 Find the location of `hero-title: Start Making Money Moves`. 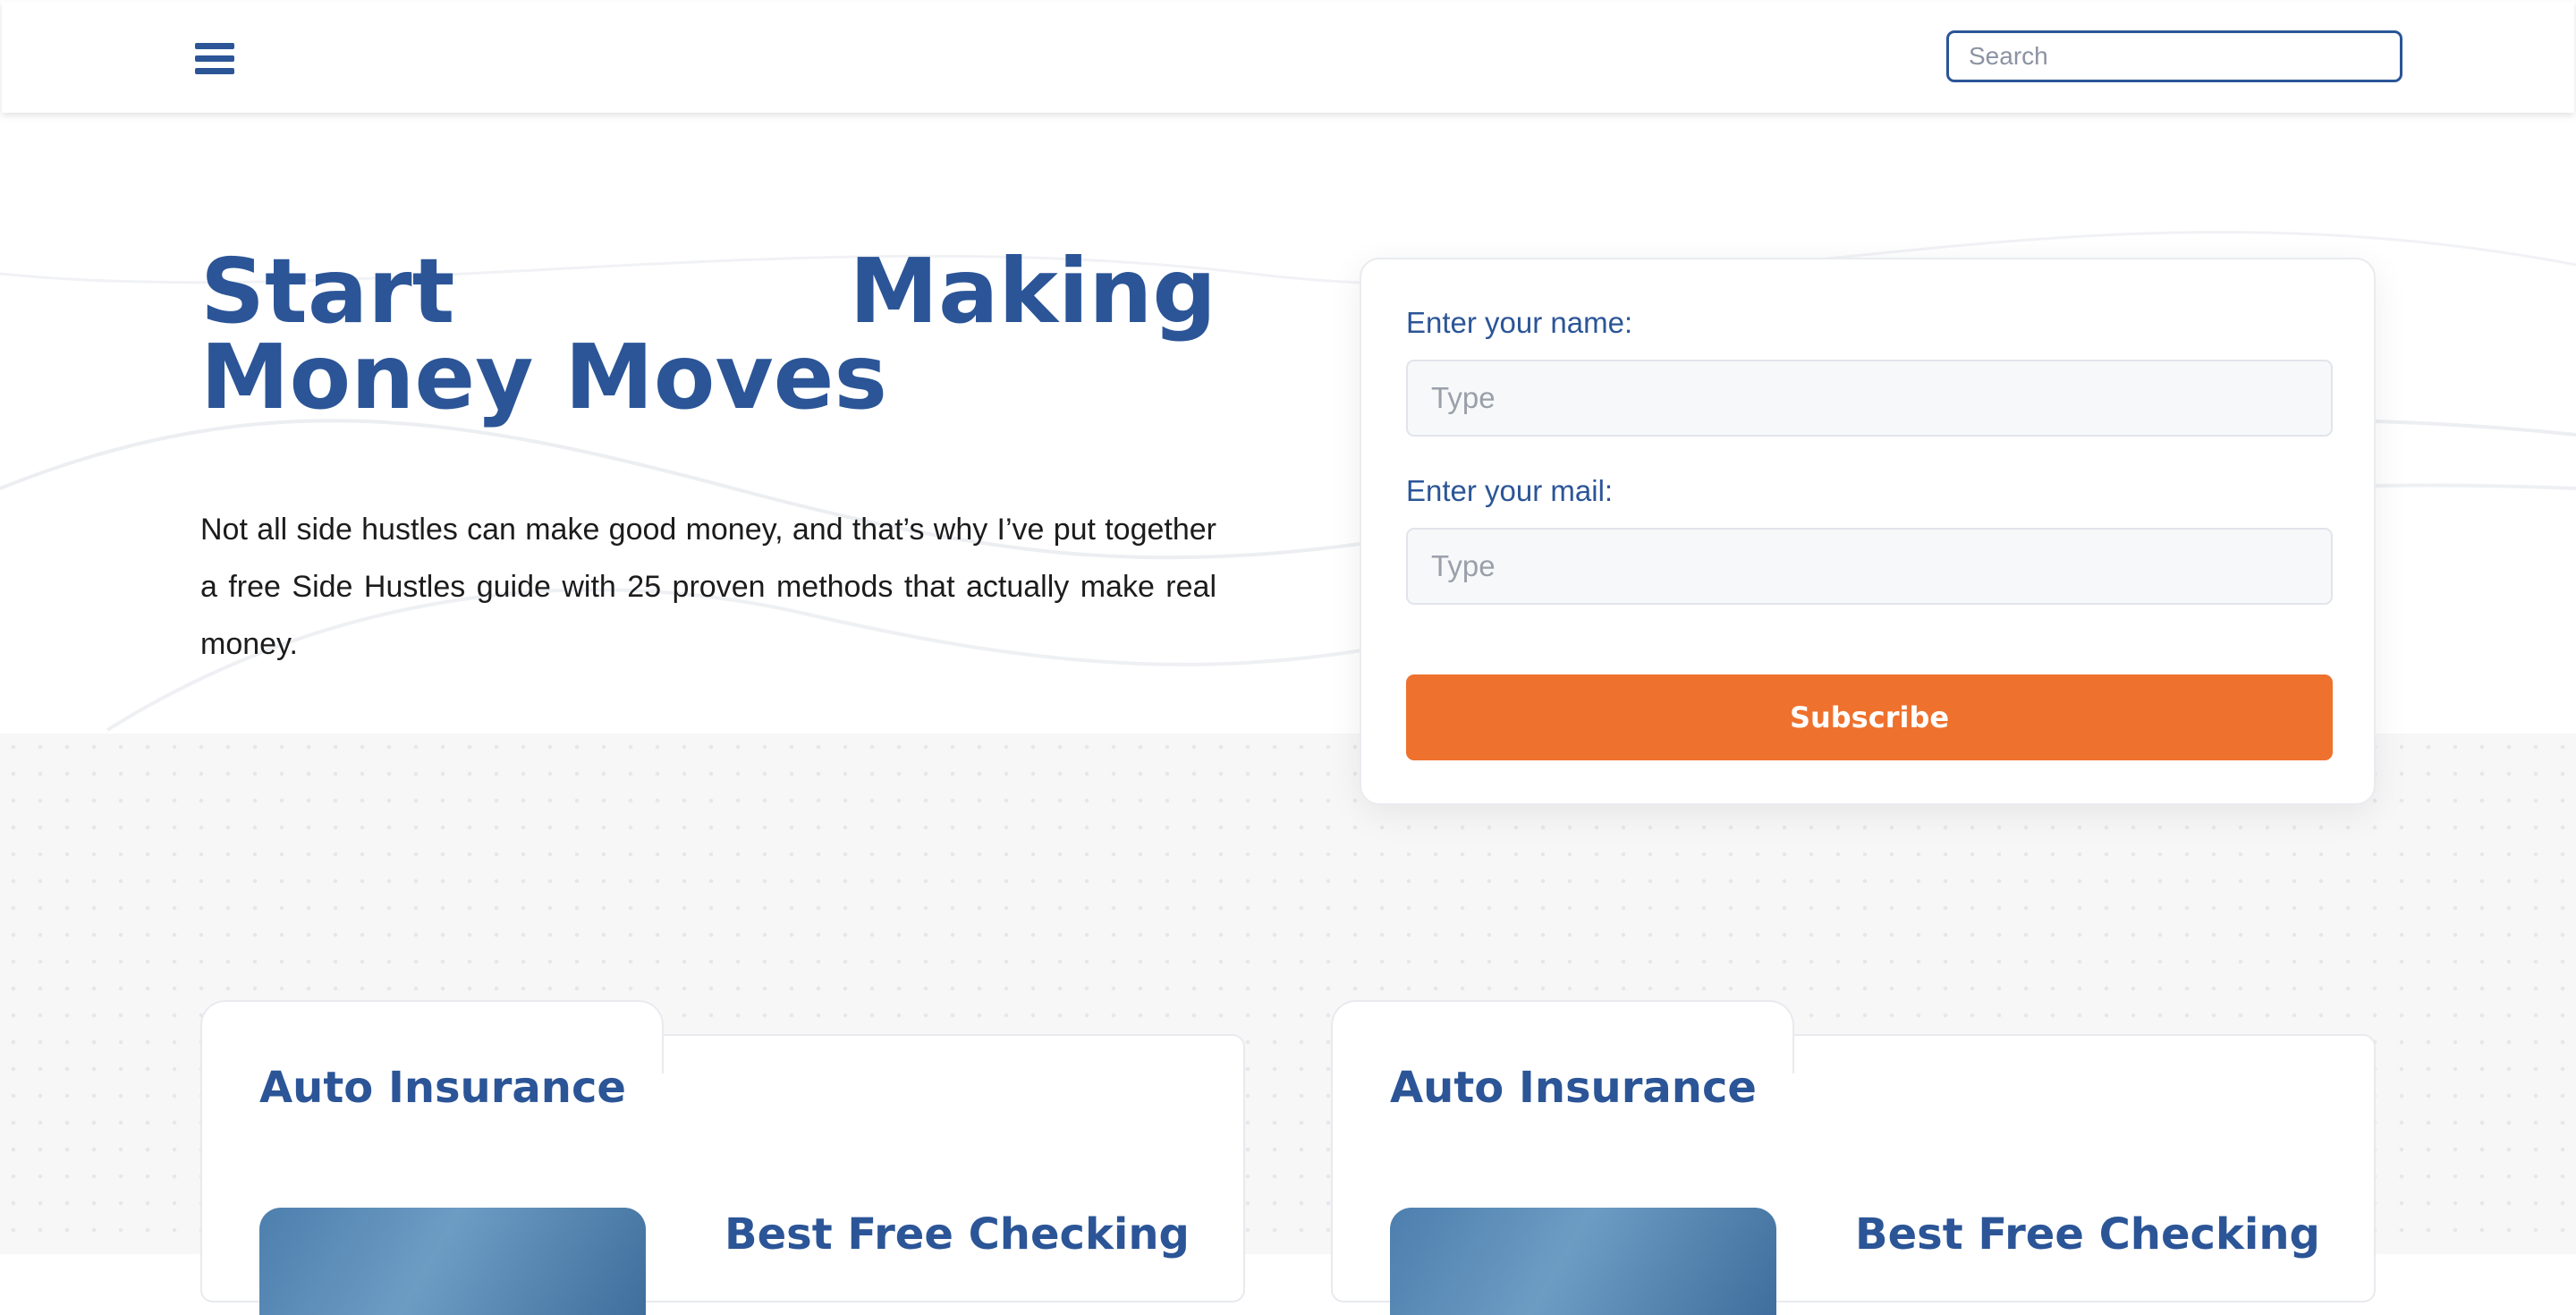

hero-title: Start Making Money Moves is located at coordinates (708, 334).